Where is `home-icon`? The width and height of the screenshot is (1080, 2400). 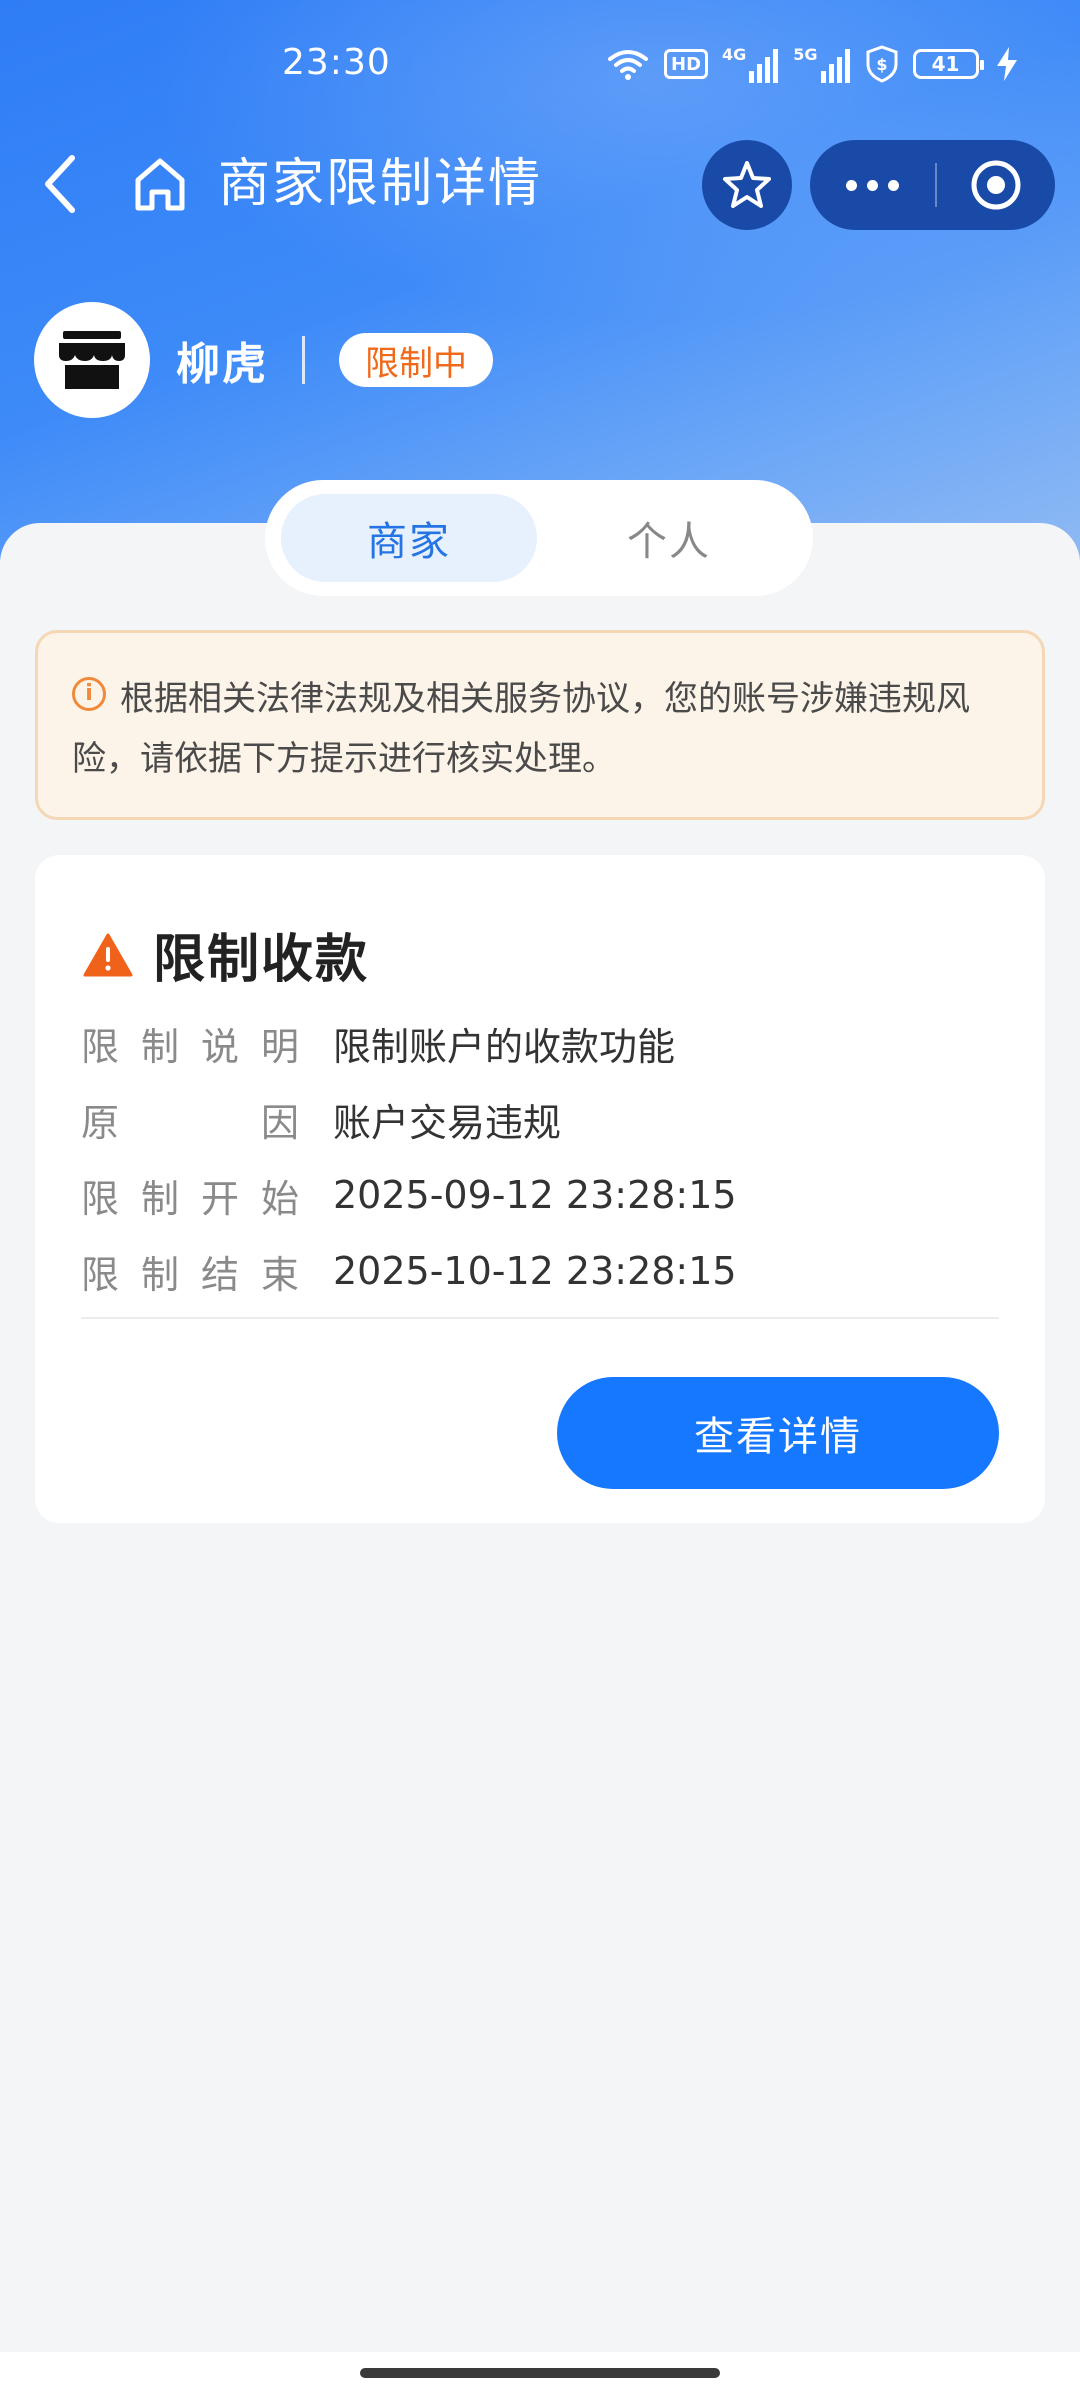
home-icon is located at coordinates (160, 184).